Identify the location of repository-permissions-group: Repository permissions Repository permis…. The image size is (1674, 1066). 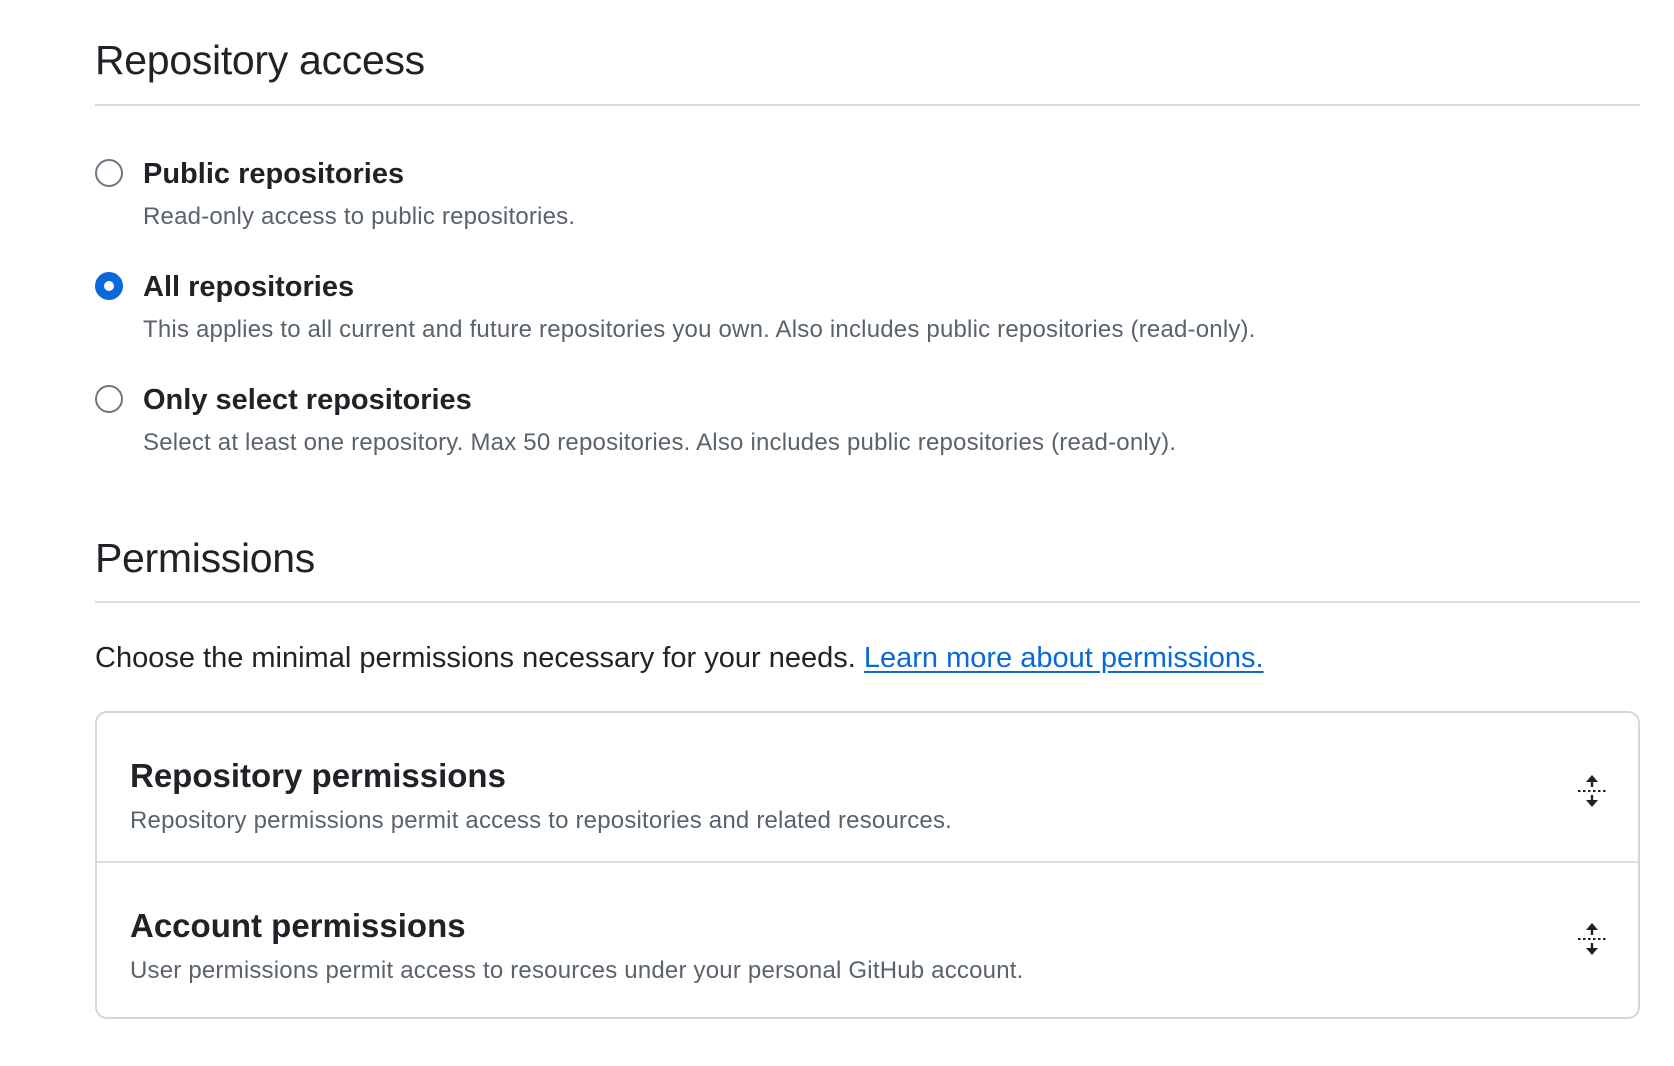
(867, 788).